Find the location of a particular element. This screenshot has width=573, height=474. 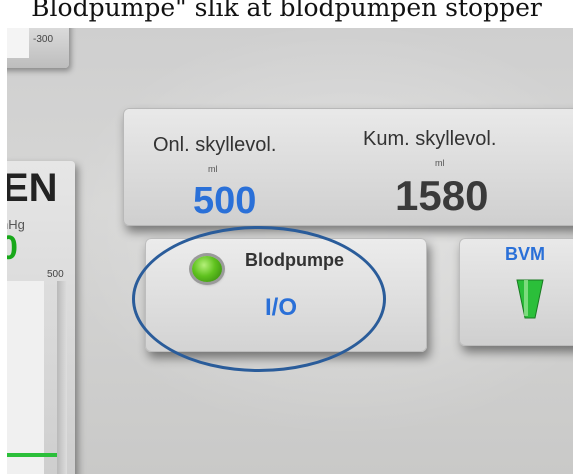

kum-rinse-volume-unit: ml is located at coordinates (440, 163).